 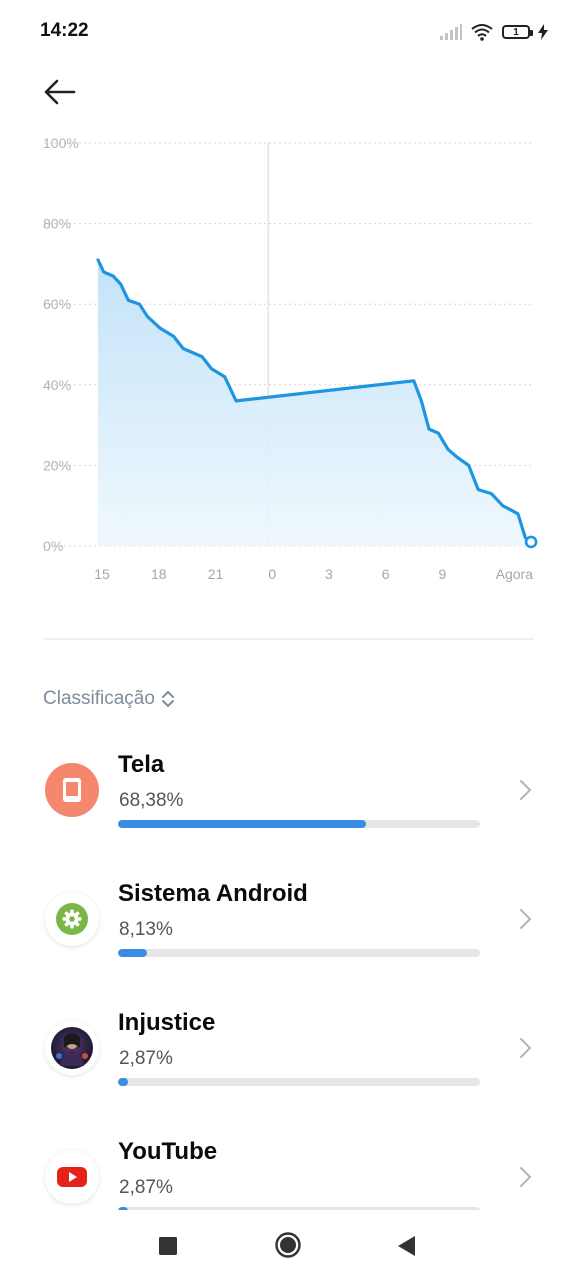 What do you see at coordinates (515, 574) in the screenshot?
I see `x-tick-label: Agora` at bounding box center [515, 574].